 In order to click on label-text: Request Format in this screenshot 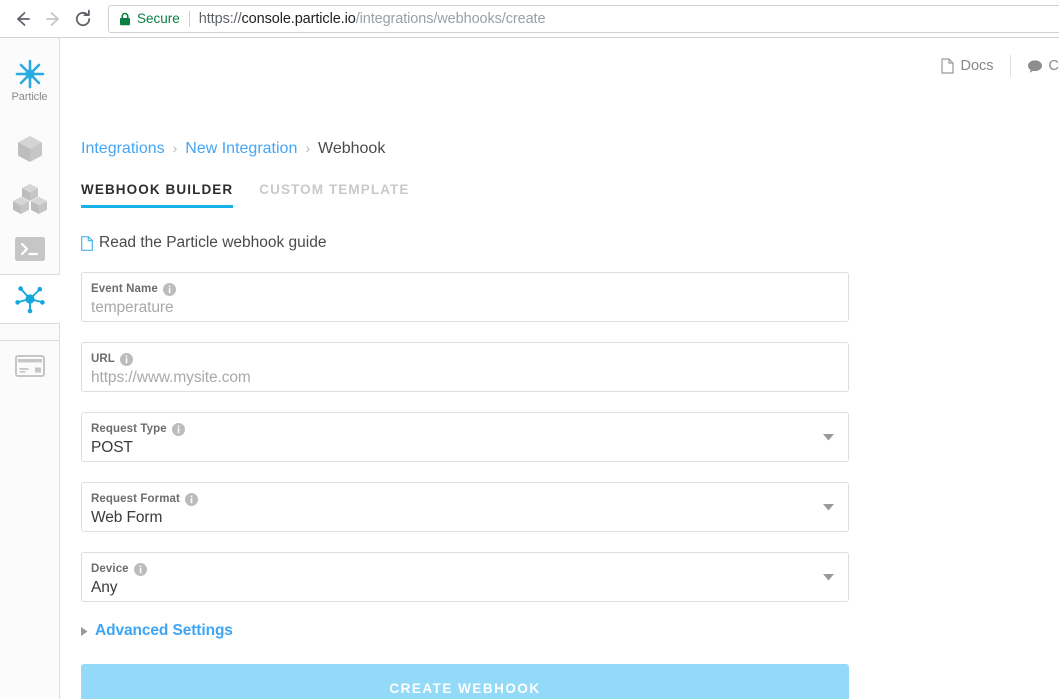, I will do `click(135, 499)`.